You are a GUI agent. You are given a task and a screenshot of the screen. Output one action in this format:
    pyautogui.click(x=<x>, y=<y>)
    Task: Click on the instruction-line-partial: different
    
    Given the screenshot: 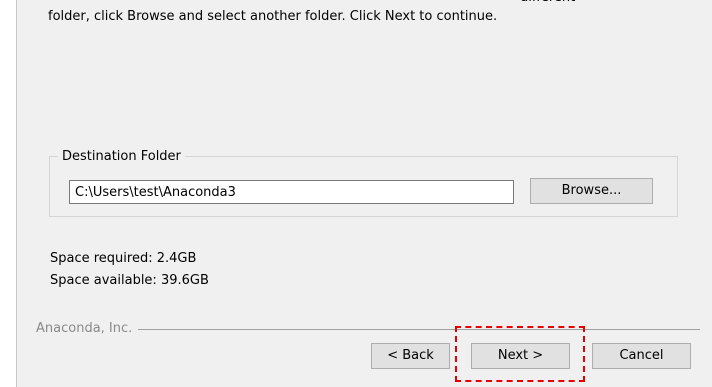 What is the action you would take?
    pyautogui.click(x=547, y=4)
    